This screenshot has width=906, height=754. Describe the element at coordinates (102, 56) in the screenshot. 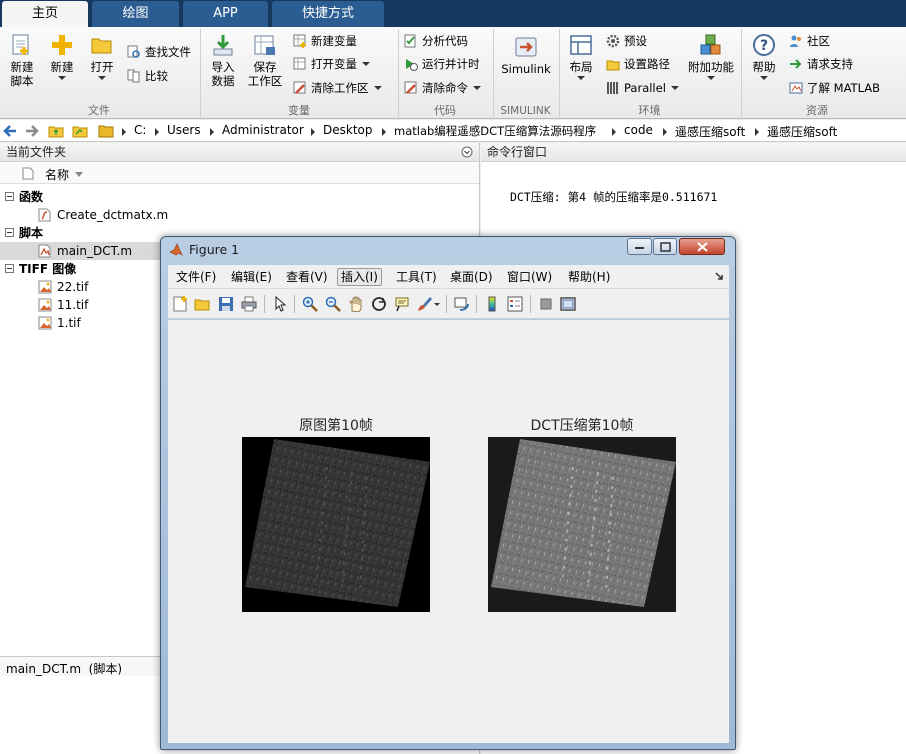

I see `open-button: 打开` at that location.